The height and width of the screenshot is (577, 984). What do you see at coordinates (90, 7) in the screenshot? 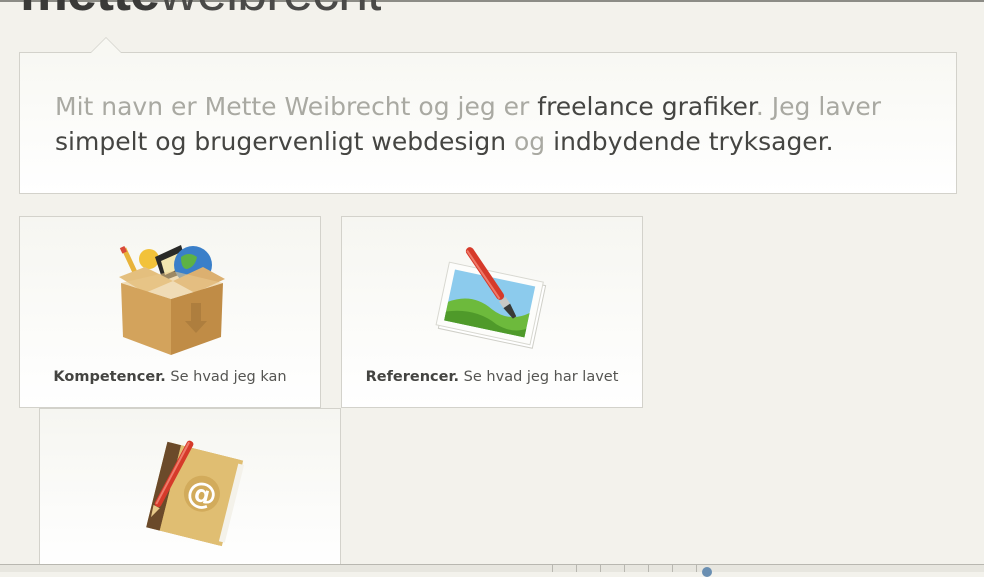
I see `logo-bold-text: mette` at bounding box center [90, 7].